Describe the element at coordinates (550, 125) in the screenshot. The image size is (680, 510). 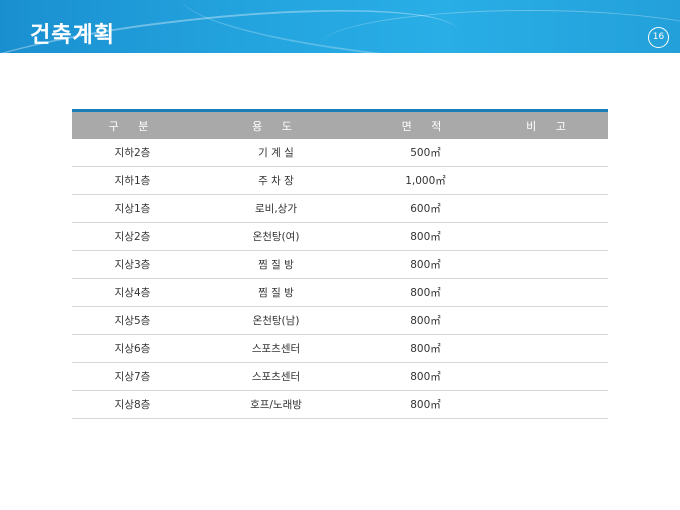
I see `header-remarks: 비 고` at that location.